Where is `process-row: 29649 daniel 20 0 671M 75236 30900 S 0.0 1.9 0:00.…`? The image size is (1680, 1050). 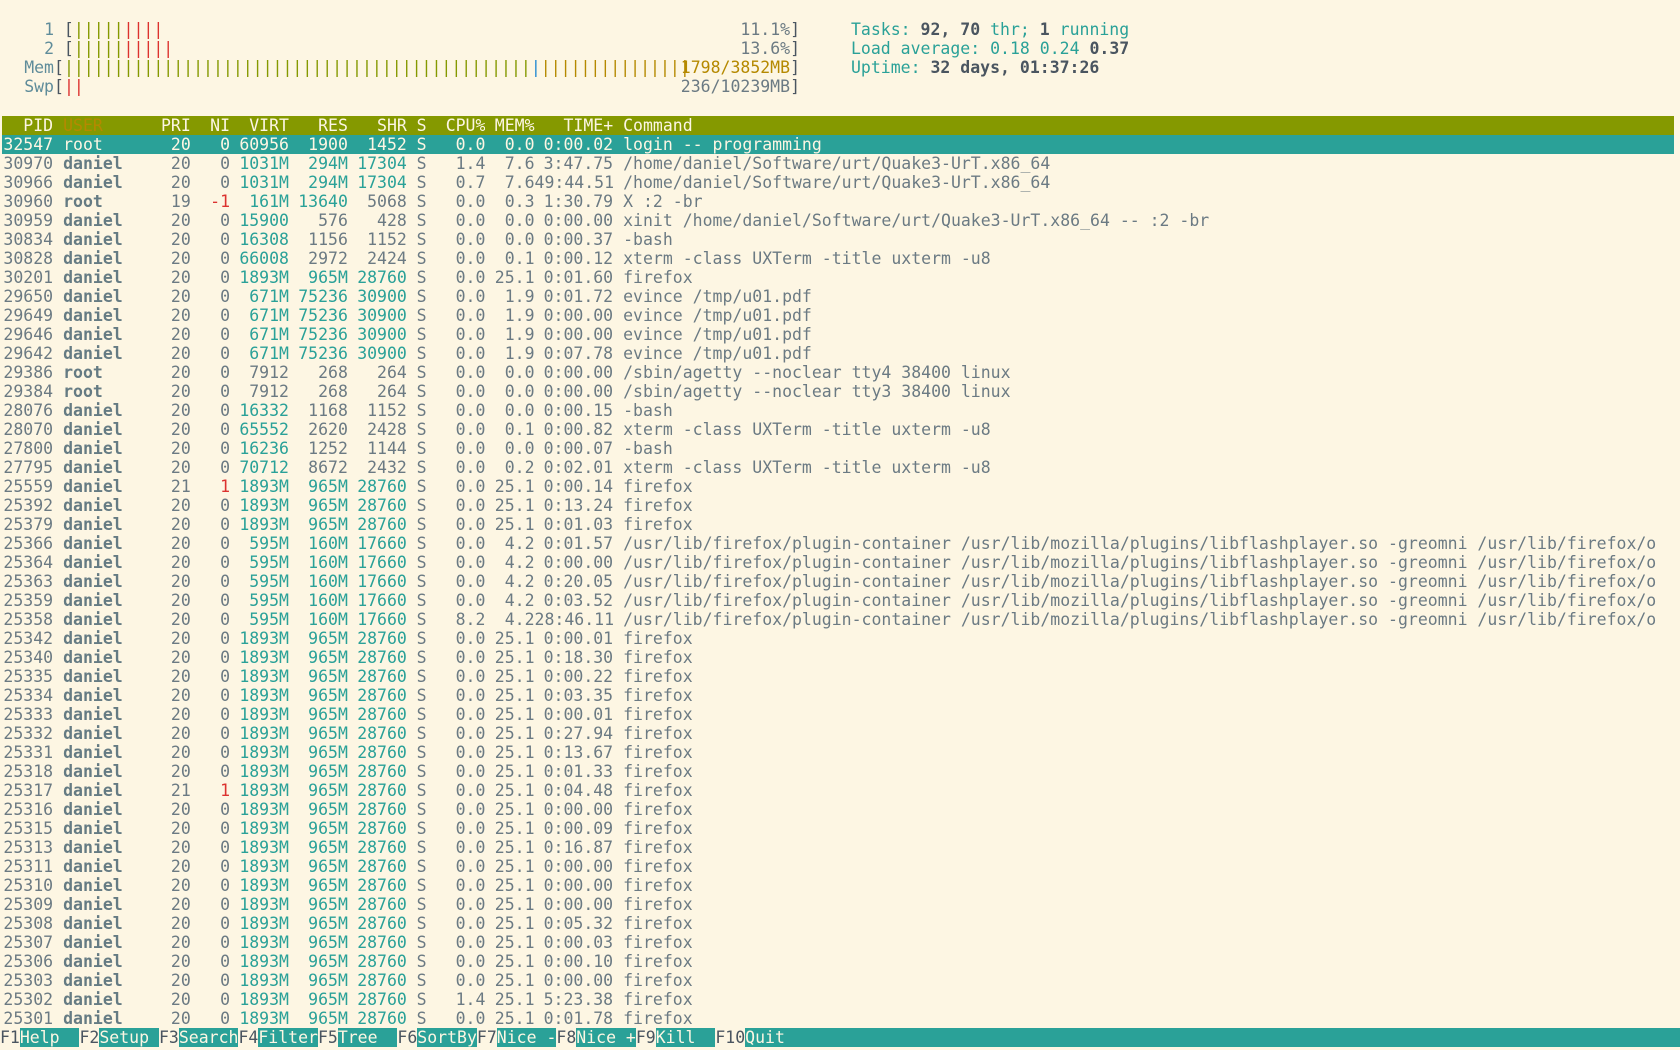
process-row: 29649 daniel 20 0 671M 75236 30900 S 0.0 1.9 0:00.… is located at coordinates (838, 315).